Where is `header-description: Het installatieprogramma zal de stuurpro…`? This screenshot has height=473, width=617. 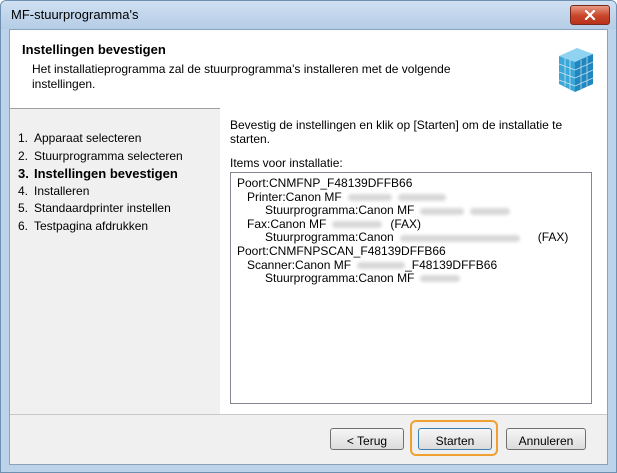 header-description: Het installatieprogramma zal de stuurpro… is located at coordinates (241, 76).